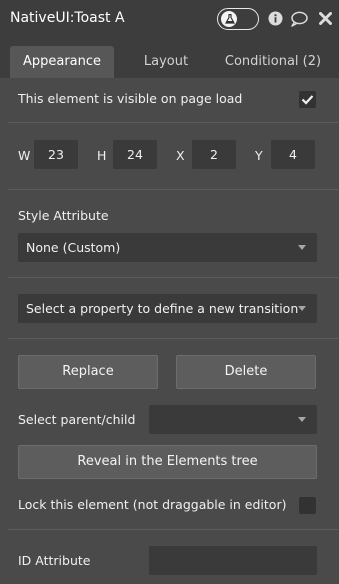  What do you see at coordinates (246, 372) in the screenshot?
I see `delete-button: Delete` at bounding box center [246, 372].